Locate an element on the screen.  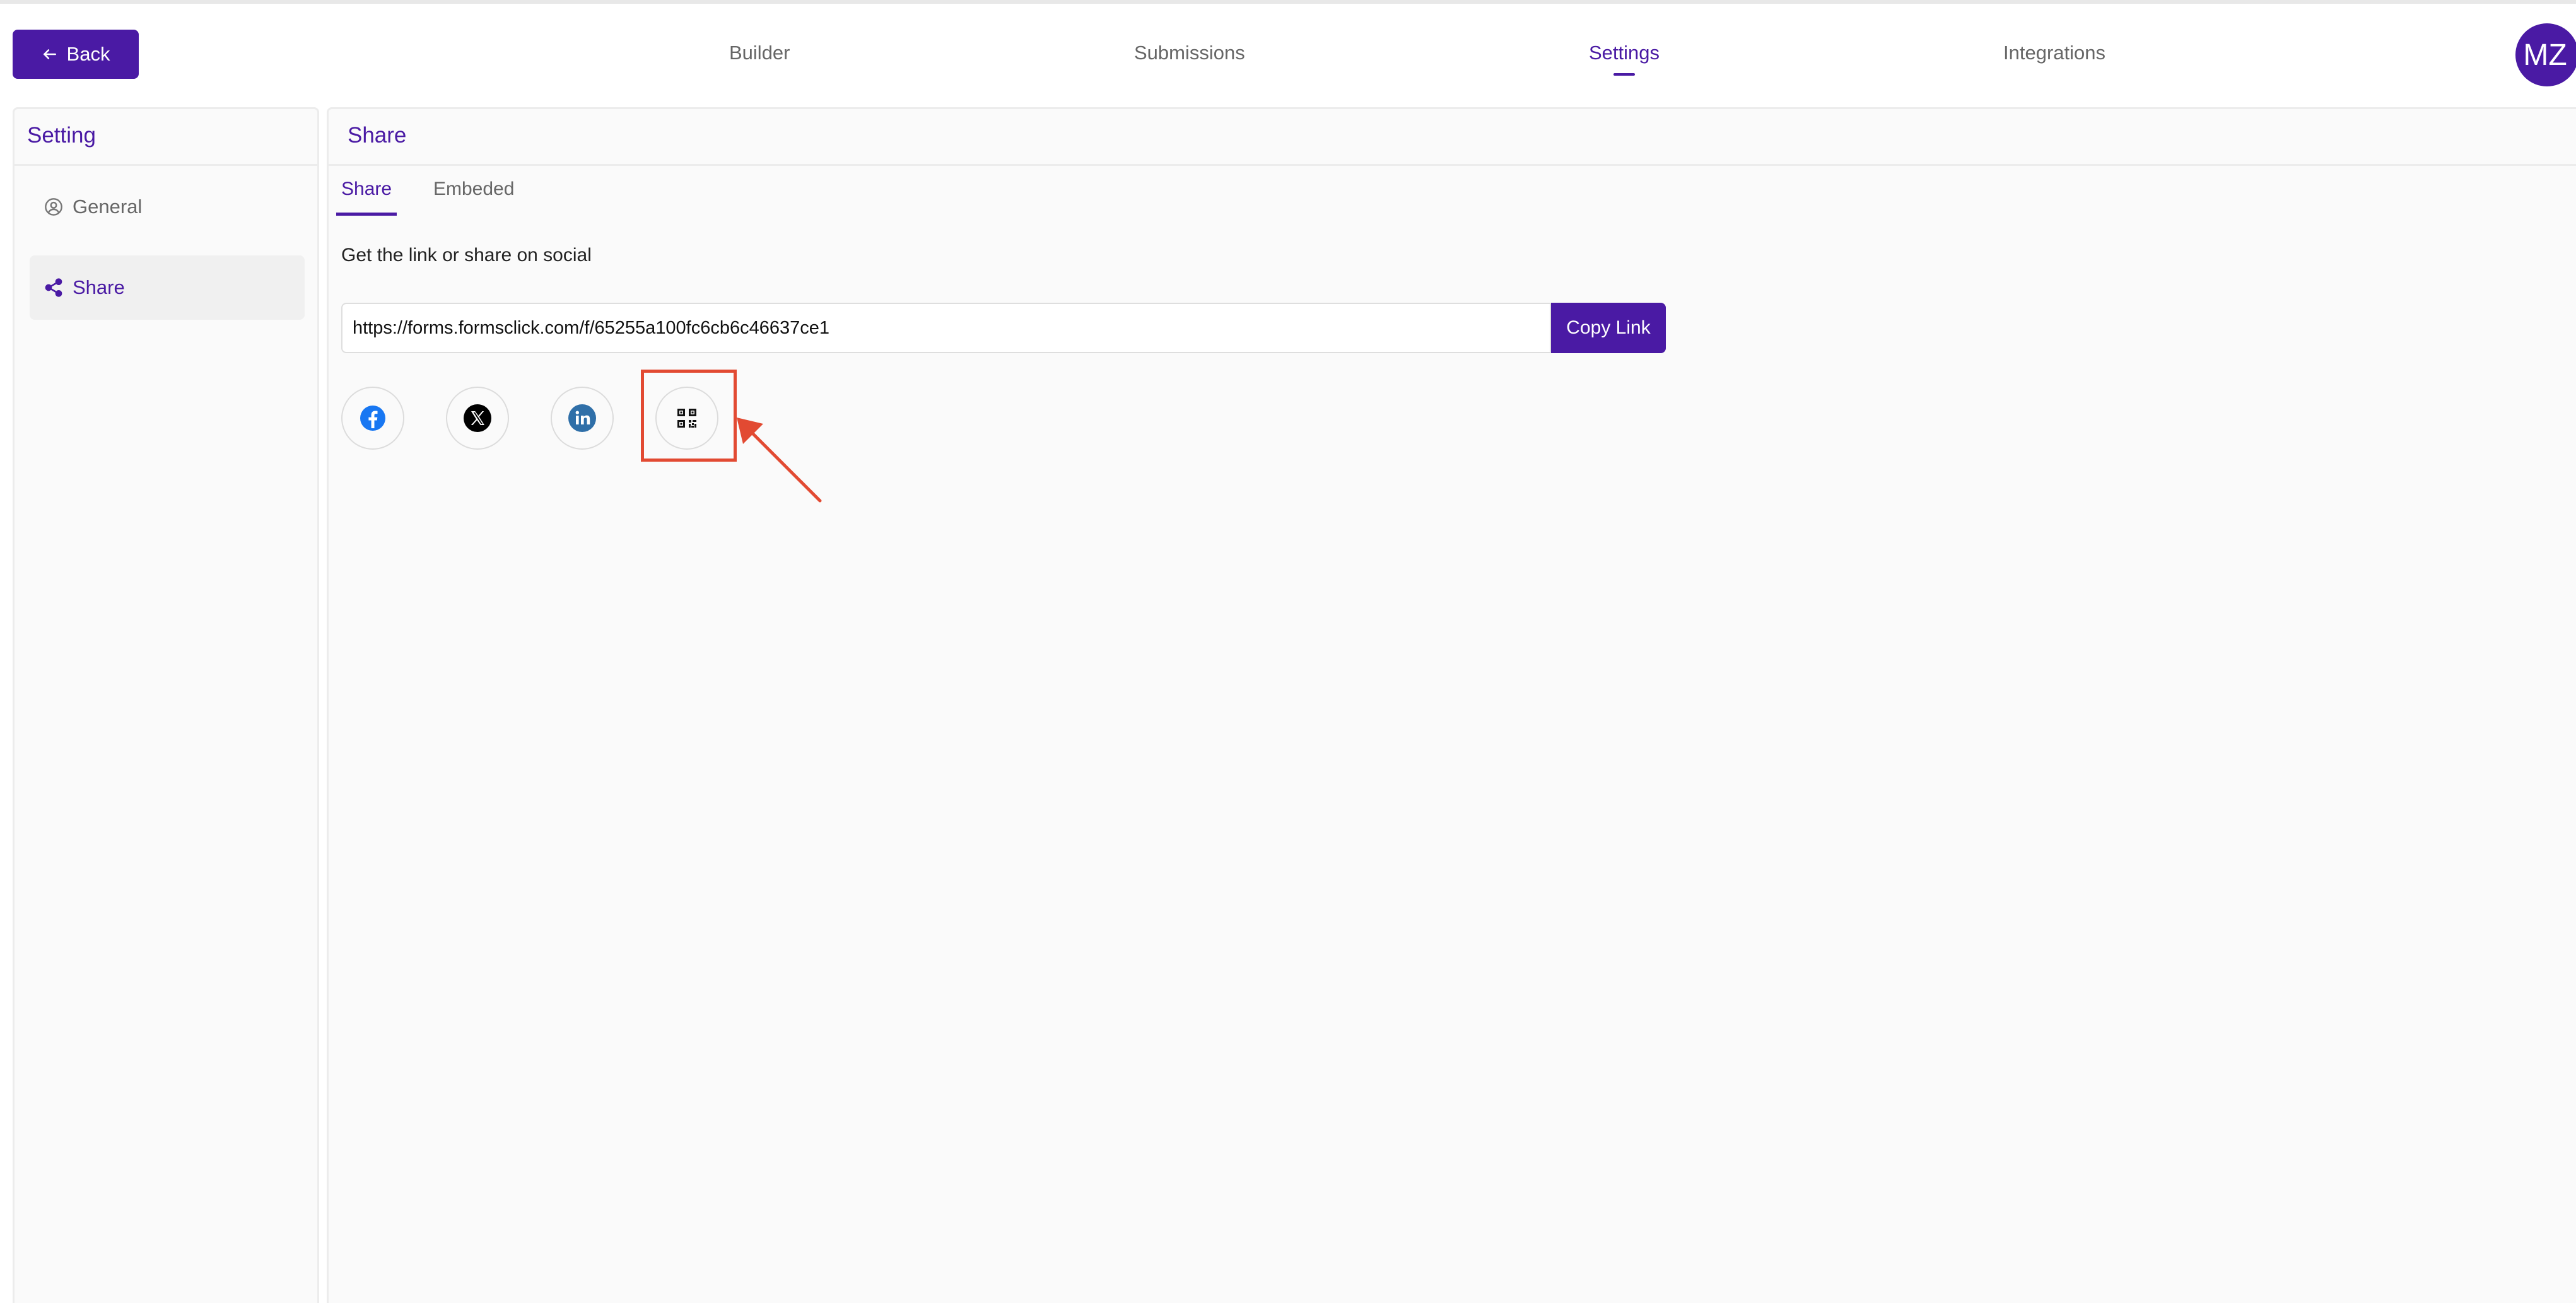
panel-title: Share is located at coordinates (1452, 137).